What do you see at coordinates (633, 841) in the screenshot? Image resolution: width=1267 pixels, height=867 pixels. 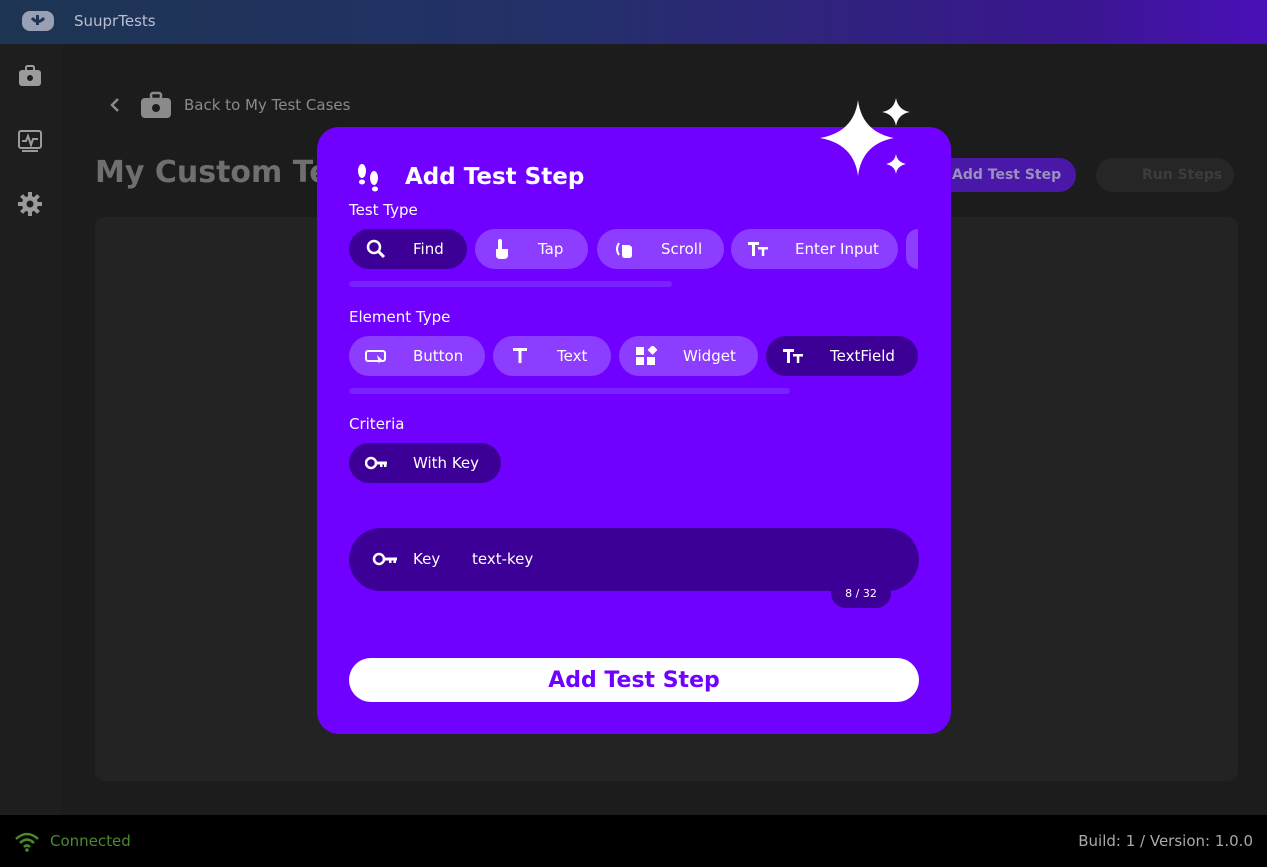 I see `status-bar` at bounding box center [633, 841].